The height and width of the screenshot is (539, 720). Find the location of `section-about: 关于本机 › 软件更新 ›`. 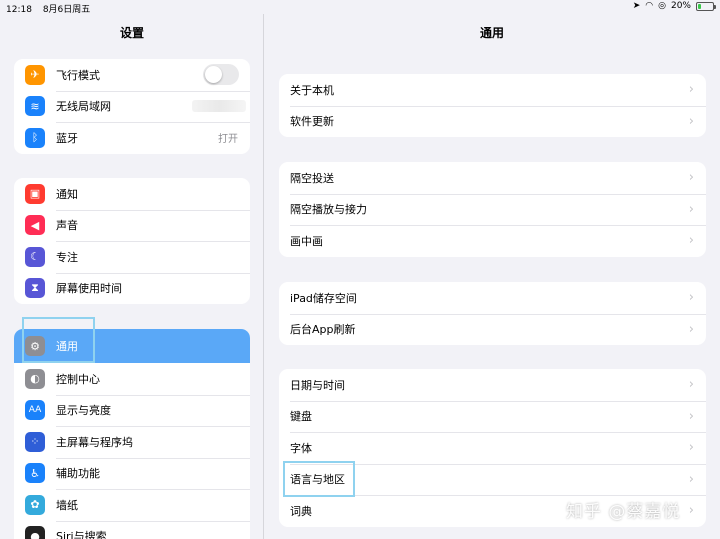

section-about: 关于本机 › 软件更新 › is located at coordinates (492, 105).